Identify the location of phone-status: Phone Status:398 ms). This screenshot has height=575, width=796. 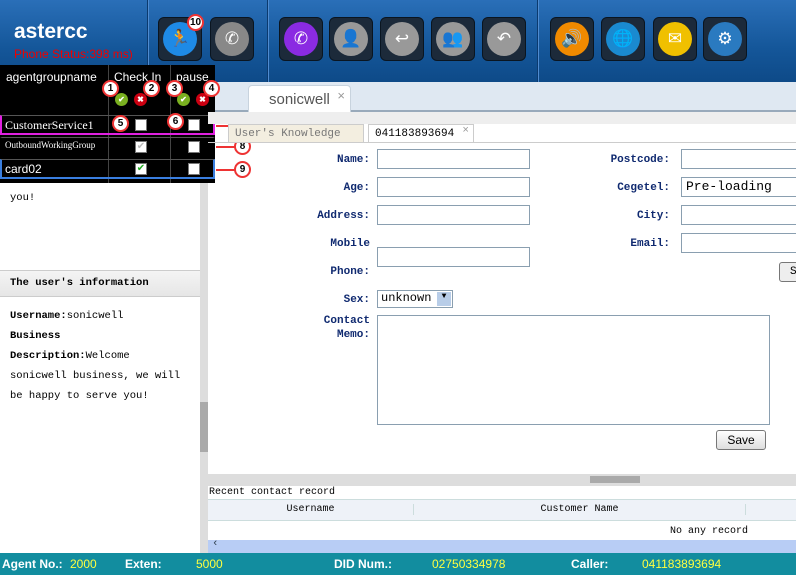
(73, 54).